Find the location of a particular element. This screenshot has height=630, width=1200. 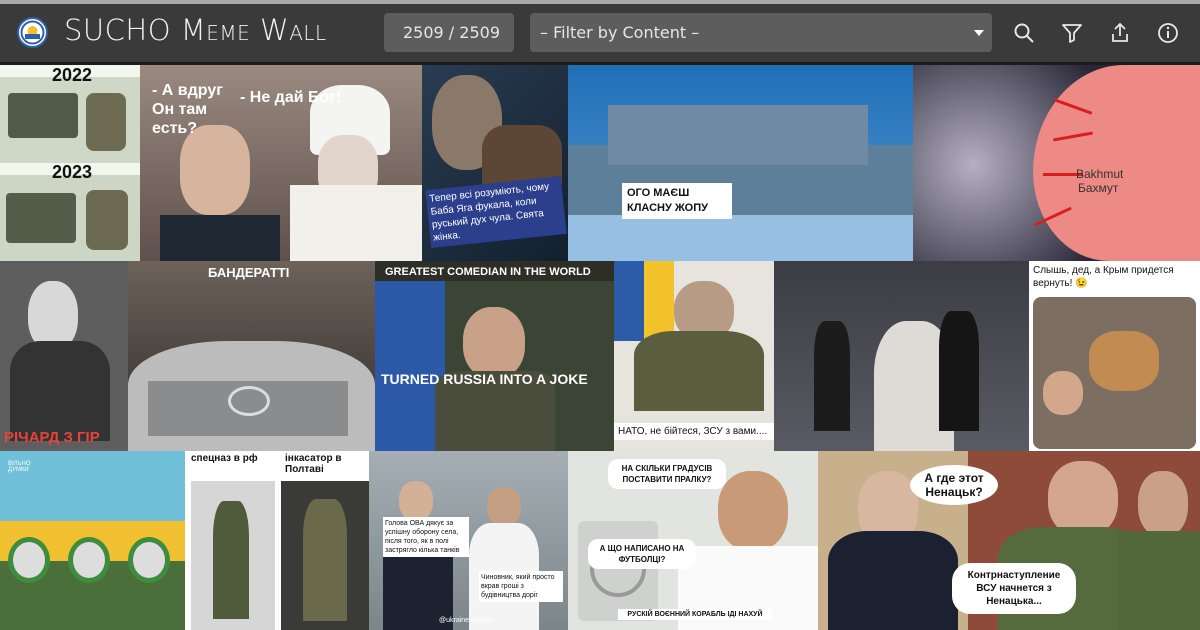

meme-tile: Слышь, дед, а Крым придется вернуть! 😉 is located at coordinates (1114, 356).